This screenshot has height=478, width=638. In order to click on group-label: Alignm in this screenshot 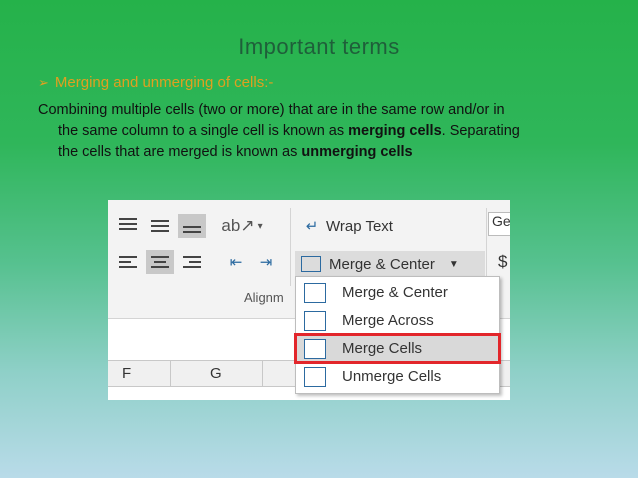, I will do `click(264, 297)`.